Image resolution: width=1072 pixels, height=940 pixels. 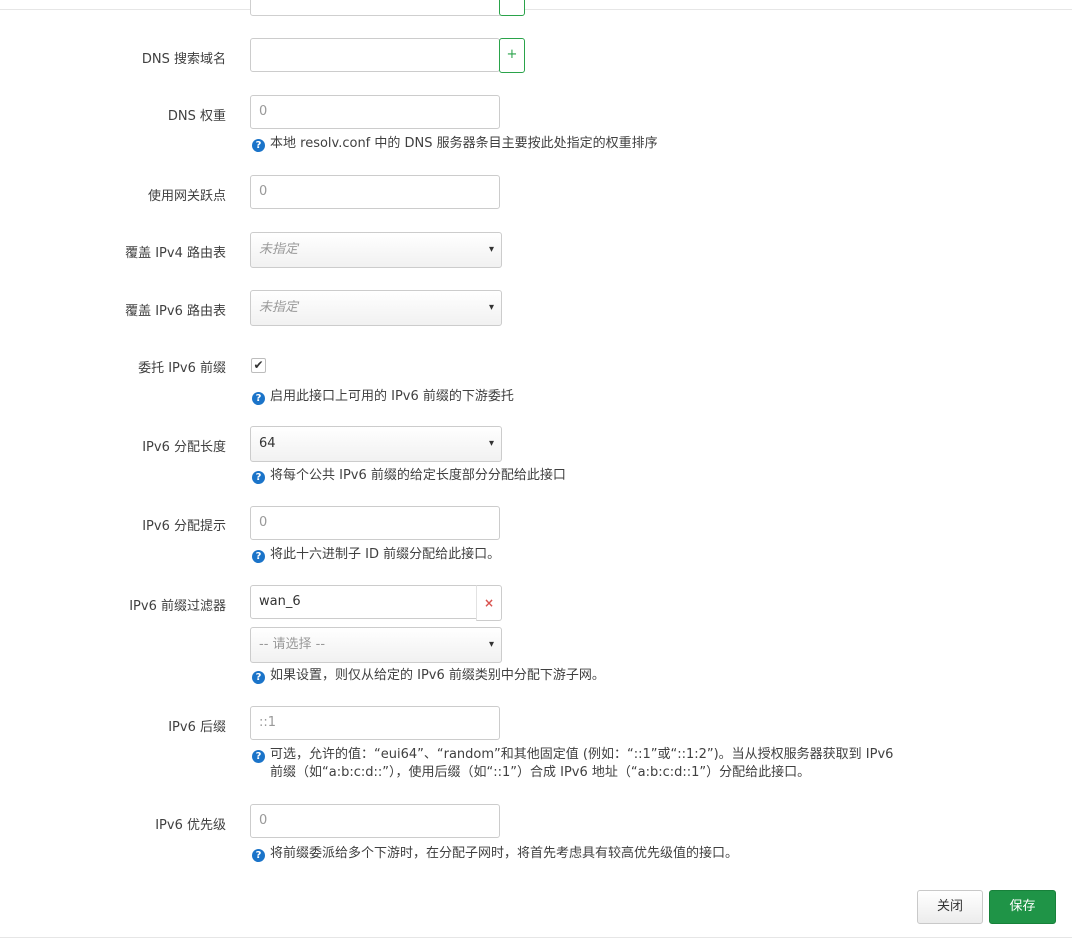 What do you see at coordinates (489, 603) in the screenshot?
I see `close-icon: ×` at bounding box center [489, 603].